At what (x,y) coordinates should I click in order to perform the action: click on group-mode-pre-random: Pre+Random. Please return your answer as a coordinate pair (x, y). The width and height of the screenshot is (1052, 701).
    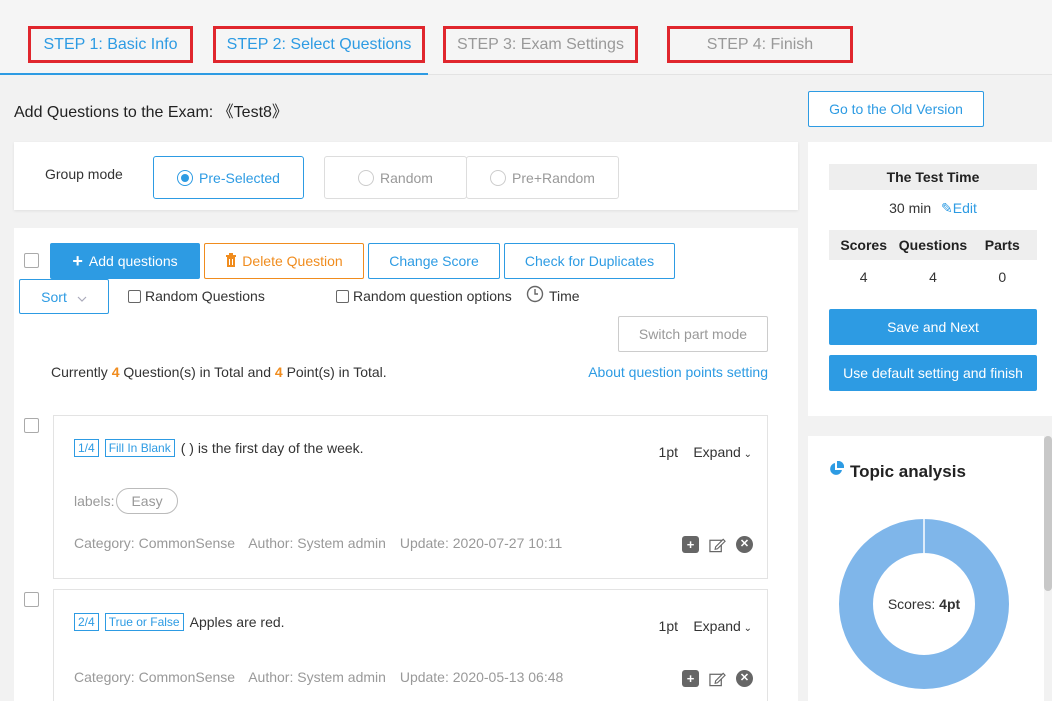
    Looking at the image, I should click on (542, 177).